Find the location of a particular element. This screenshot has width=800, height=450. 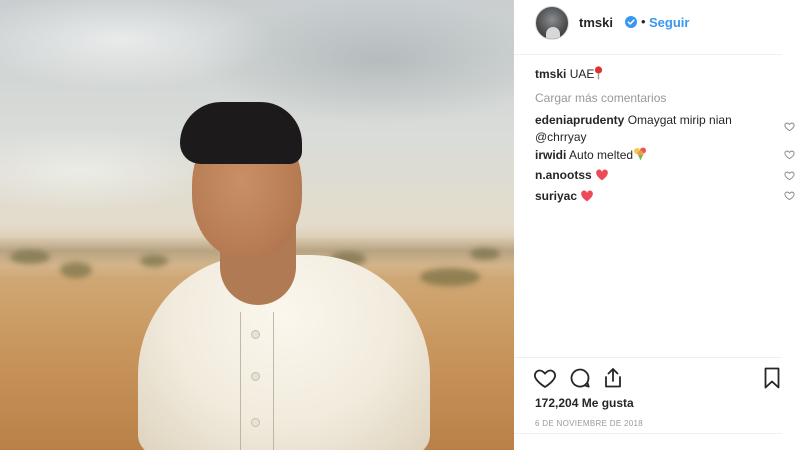

comment-username: n.anootss is located at coordinates (563, 175).